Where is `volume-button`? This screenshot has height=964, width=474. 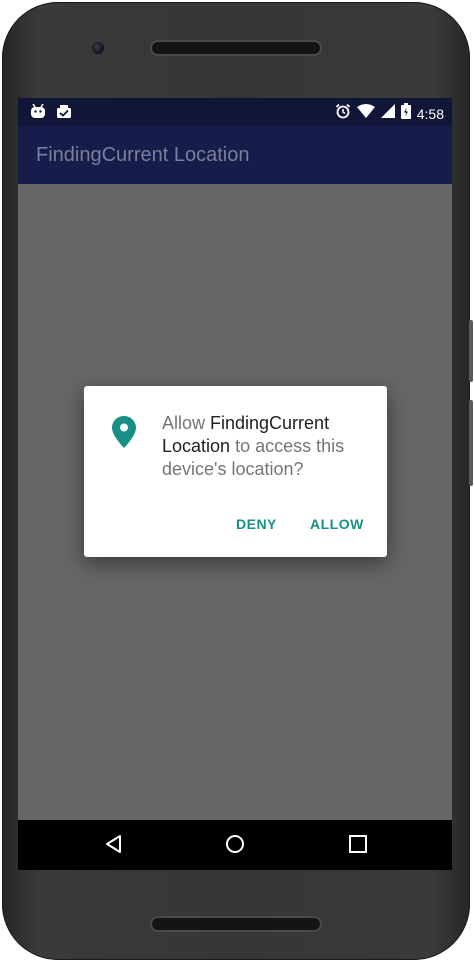
volume-button is located at coordinates (471, 443).